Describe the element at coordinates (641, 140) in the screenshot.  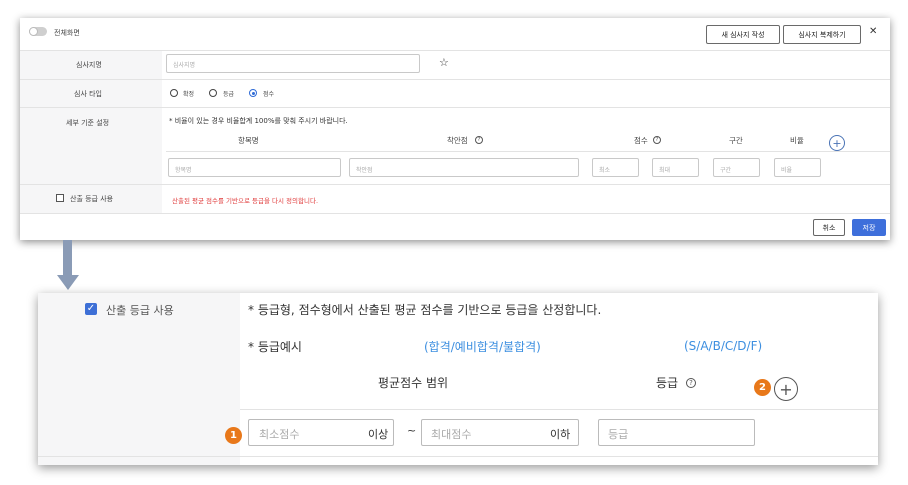
I see `col-score-header: 점수` at that location.